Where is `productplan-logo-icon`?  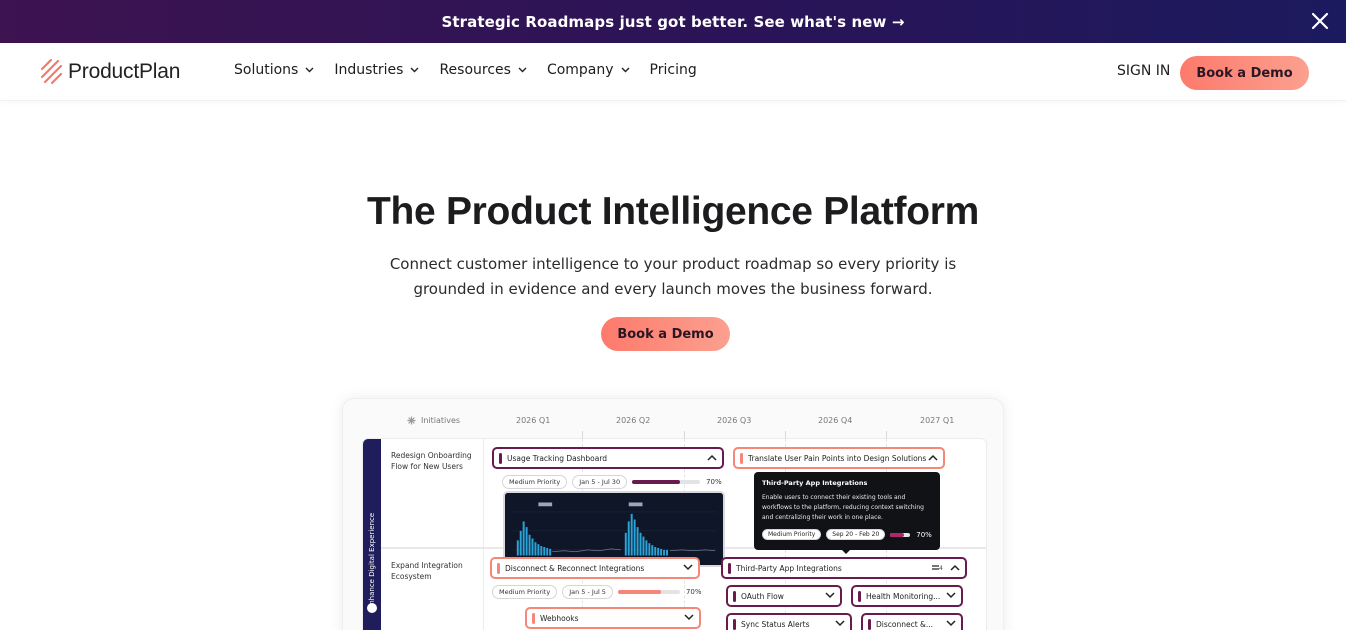
productplan-logo-icon is located at coordinates (51, 71).